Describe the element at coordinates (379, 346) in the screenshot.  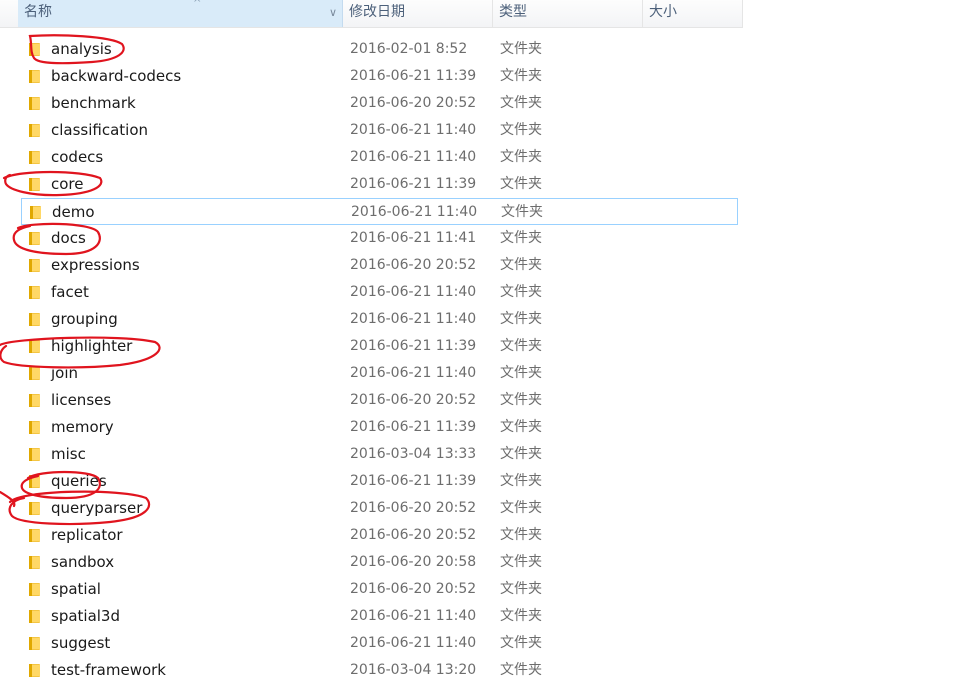
I see `file-row-highlighter: highlighter 2016-06-21 11:39 文件夹` at that location.